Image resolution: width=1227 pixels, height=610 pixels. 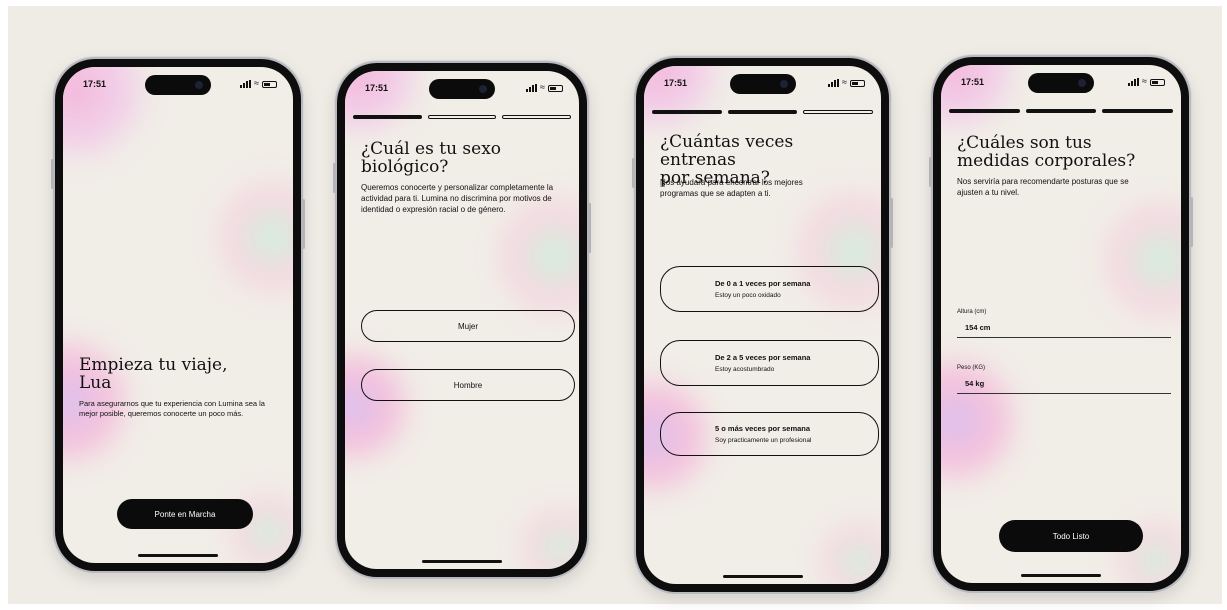 I want to click on height-label: Altura (cm), so click(x=972, y=312).